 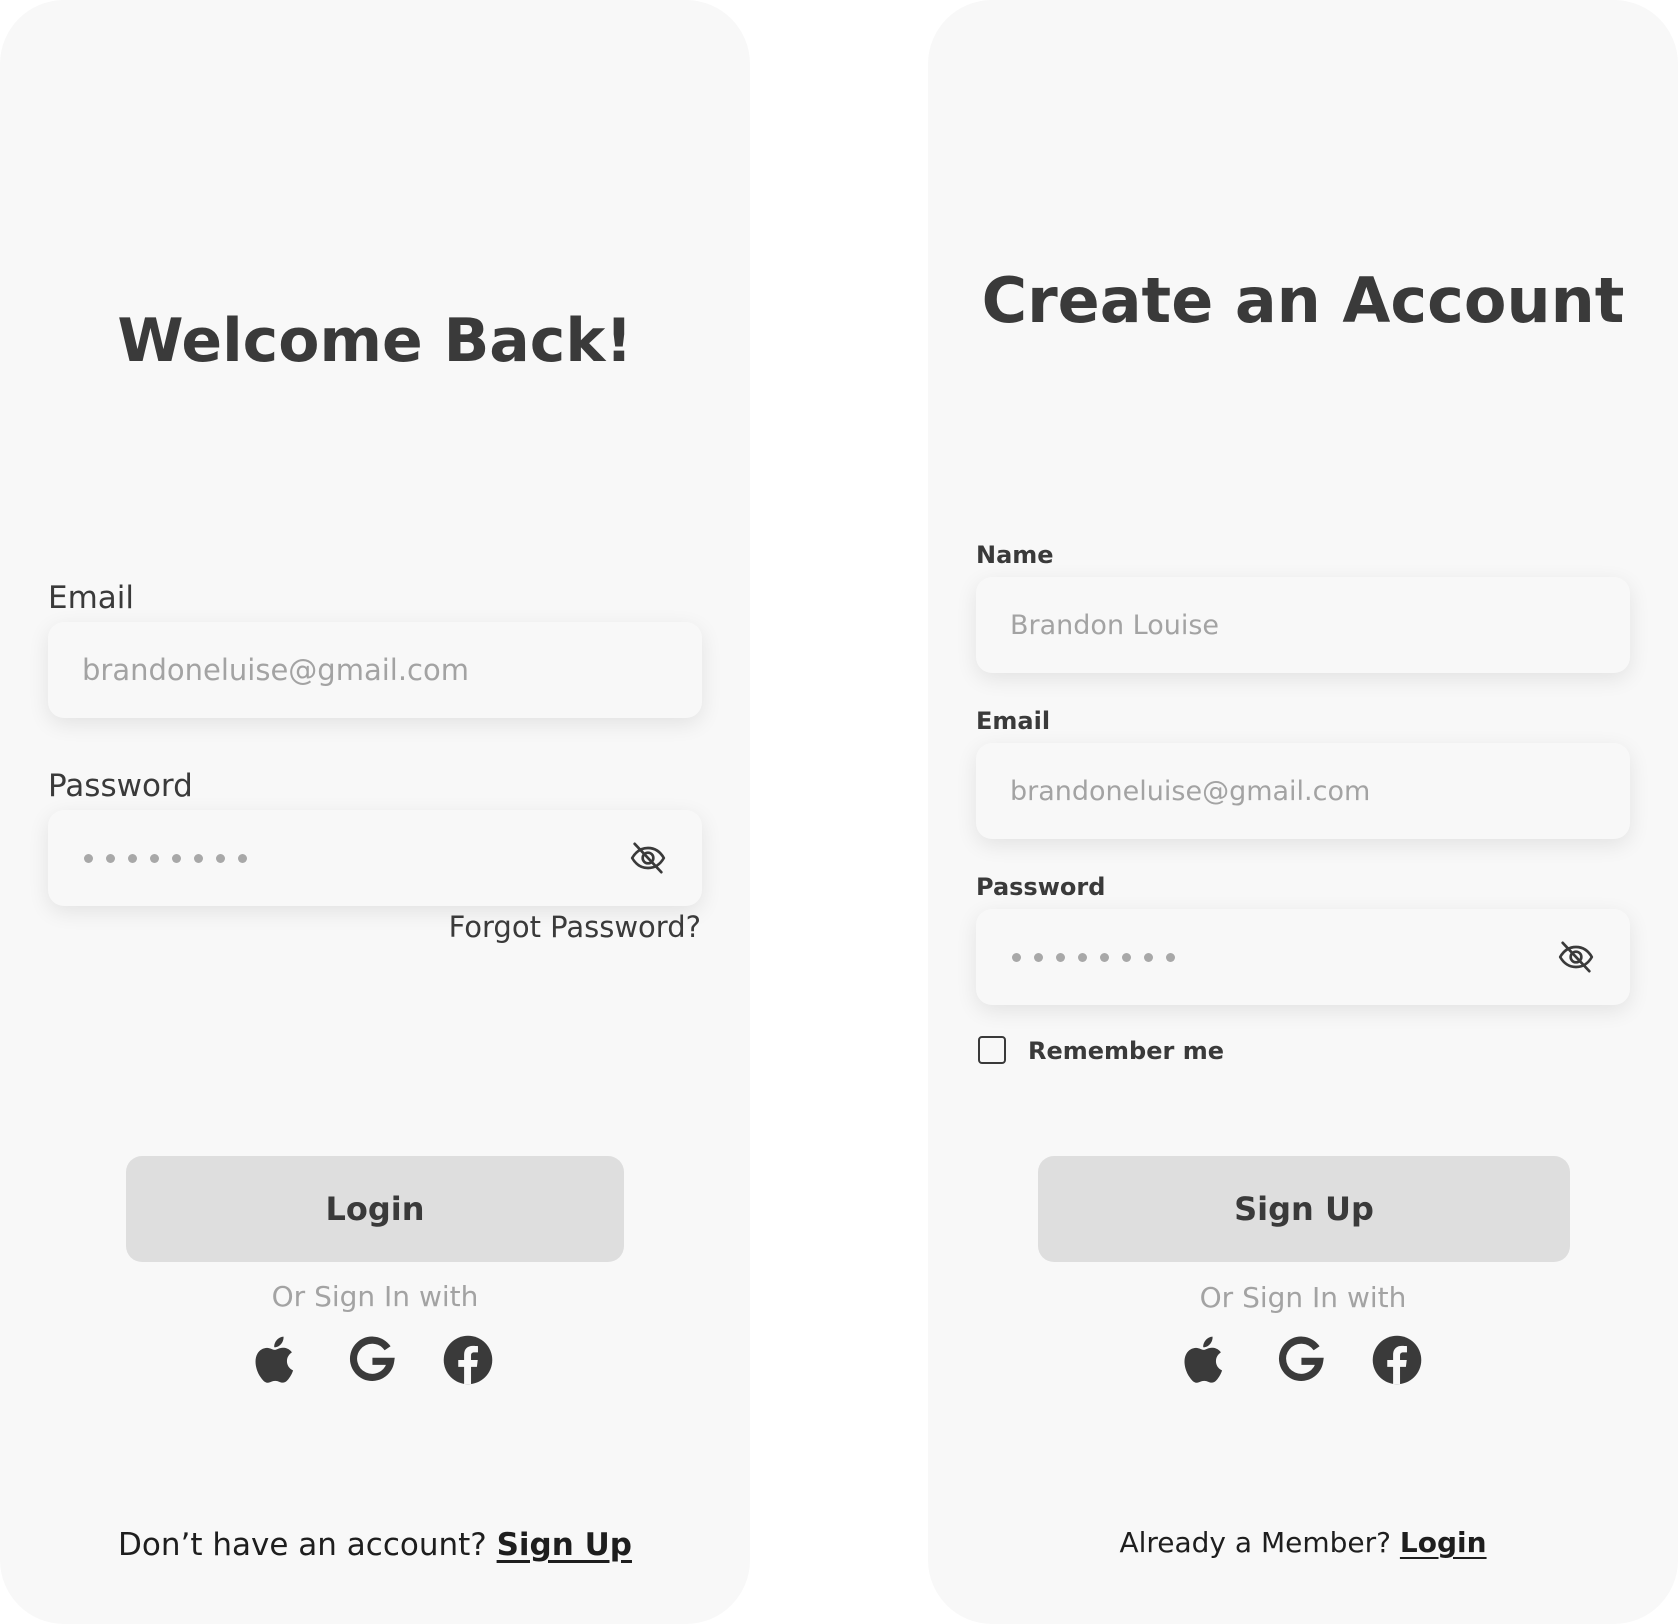 What do you see at coordinates (575, 927) in the screenshot?
I see `forgot-password-link: Forgot Password?` at bounding box center [575, 927].